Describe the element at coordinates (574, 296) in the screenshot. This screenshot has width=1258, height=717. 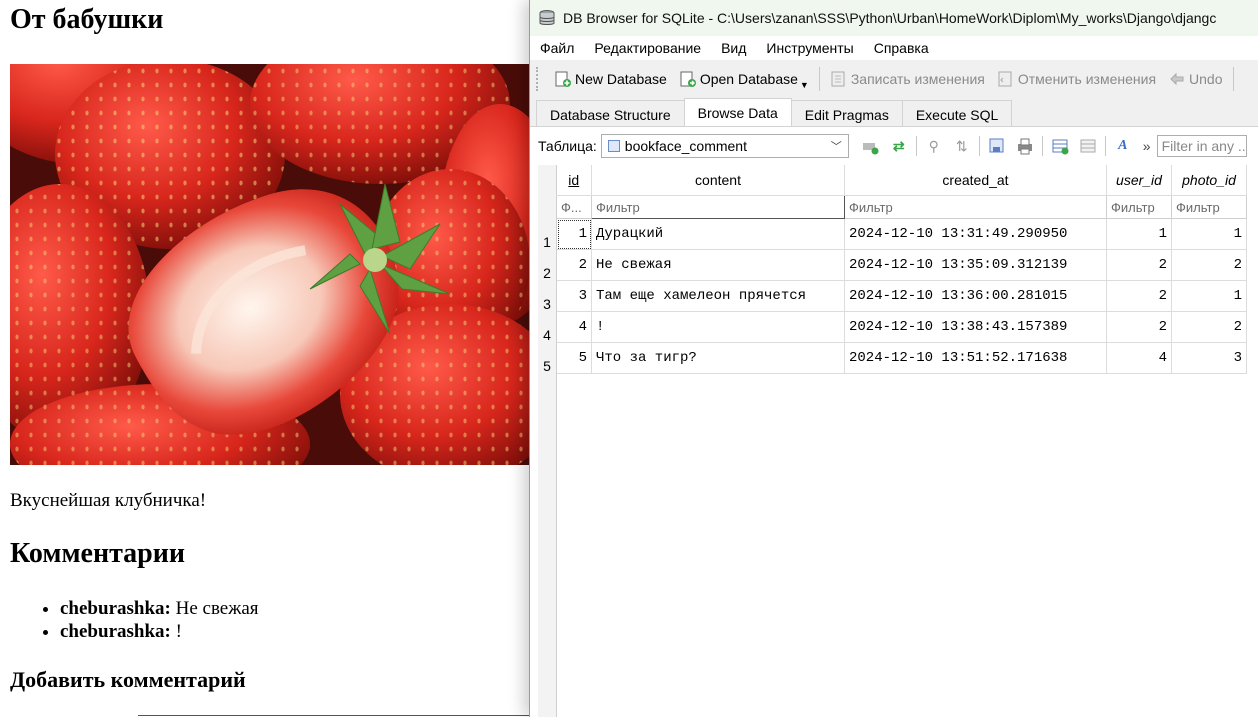
I see `cell-id: 3` at that location.